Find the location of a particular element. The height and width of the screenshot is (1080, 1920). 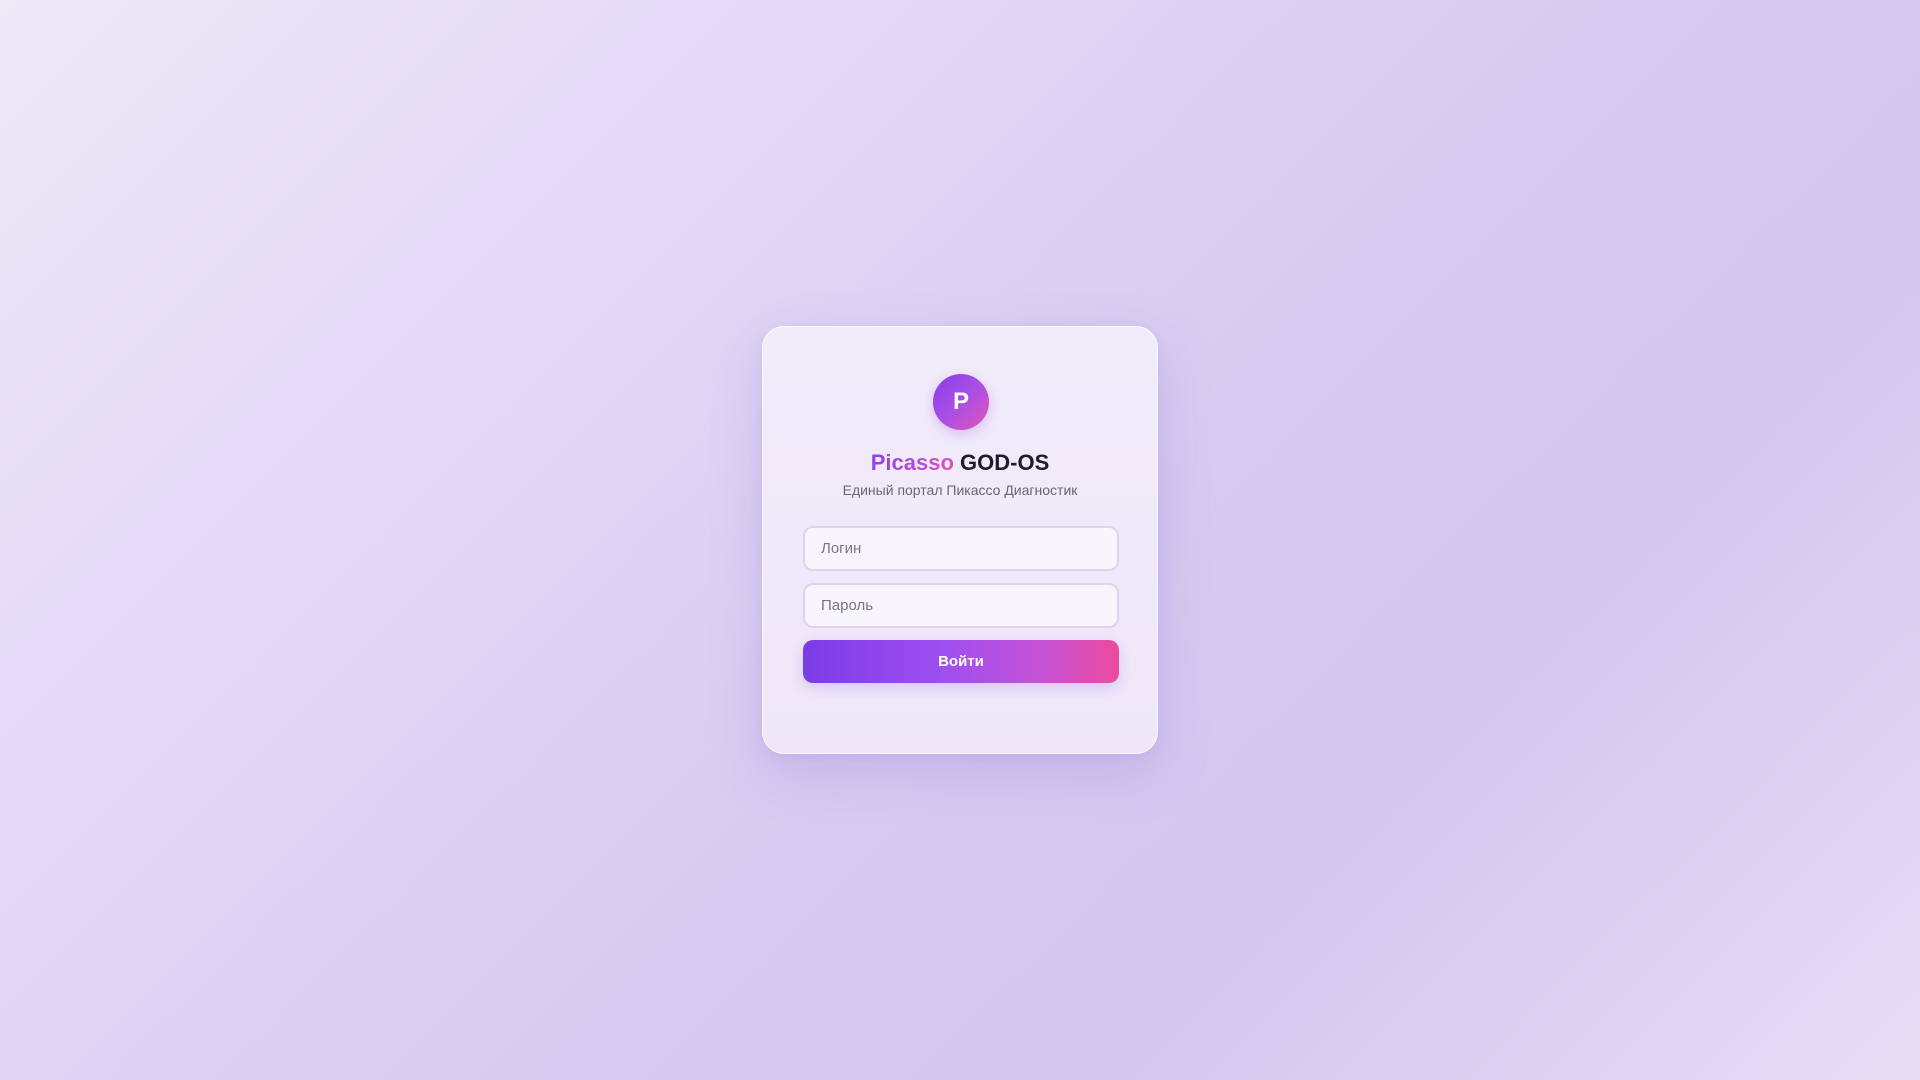

login-button: Войти is located at coordinates (961, 661).